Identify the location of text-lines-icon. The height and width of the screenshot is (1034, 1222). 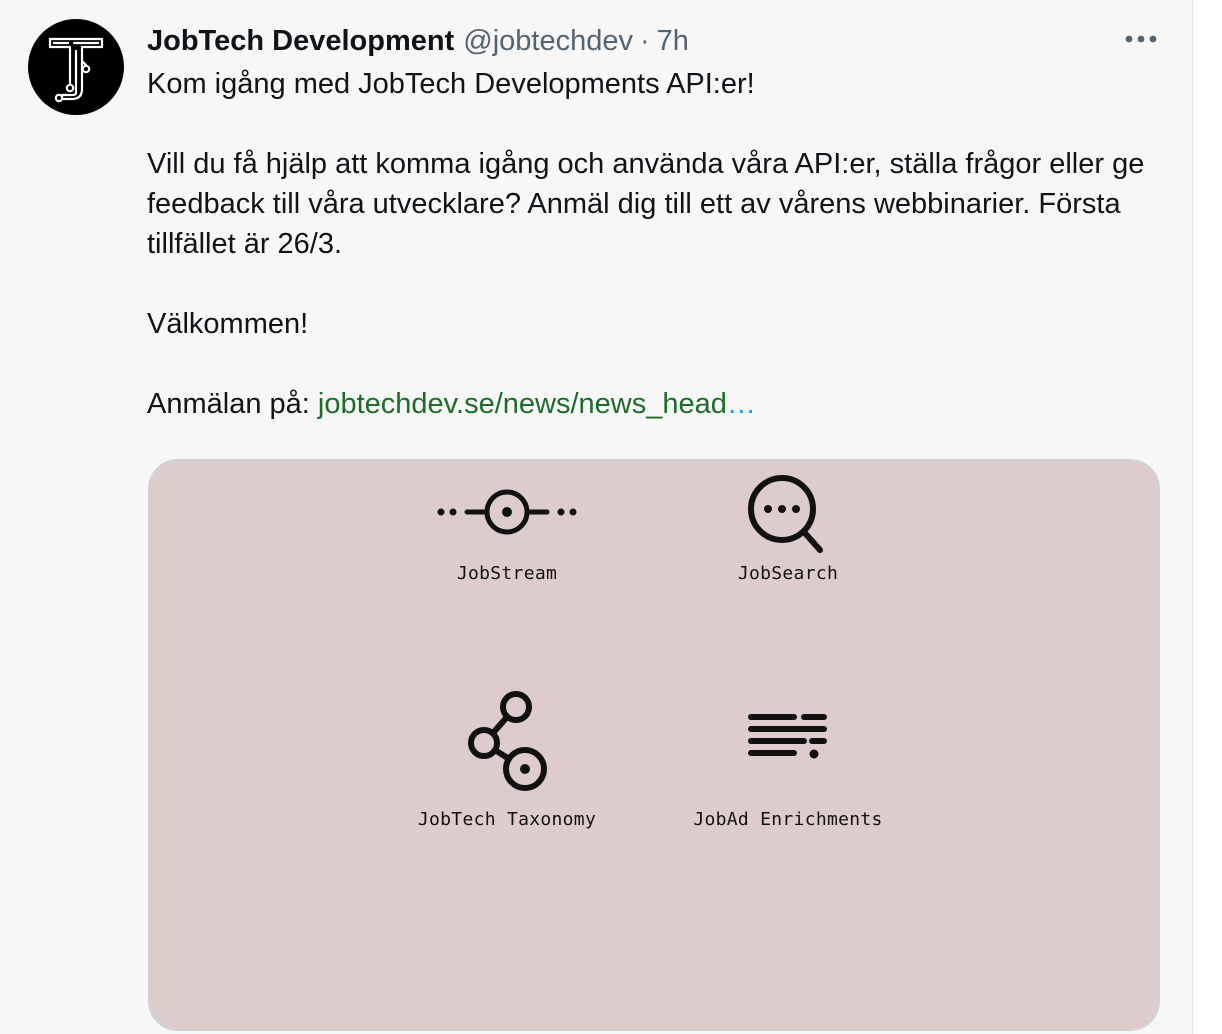
(787, 736).